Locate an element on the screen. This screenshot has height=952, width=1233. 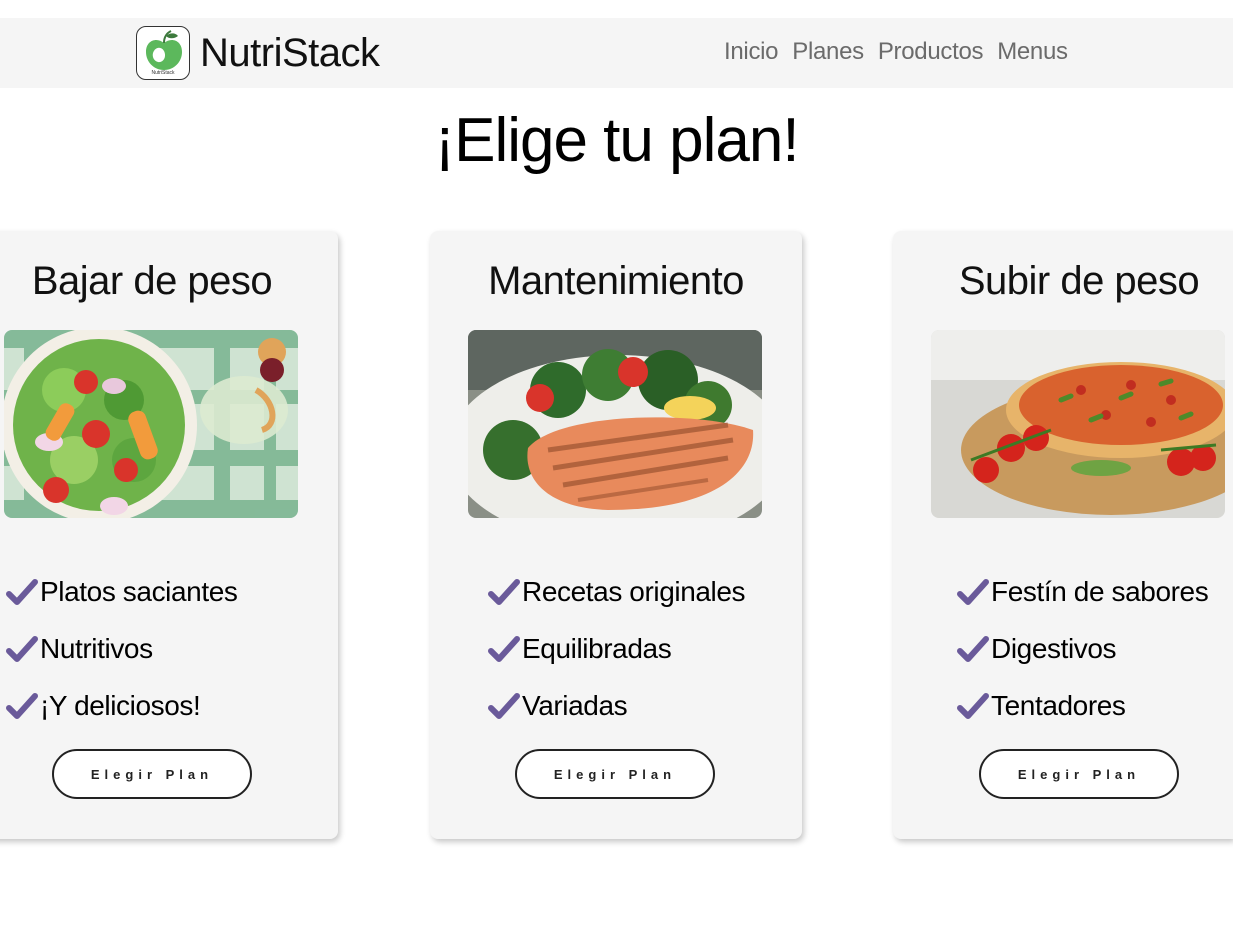
brand-name: NutriStack is located at coordinates (290, 52).